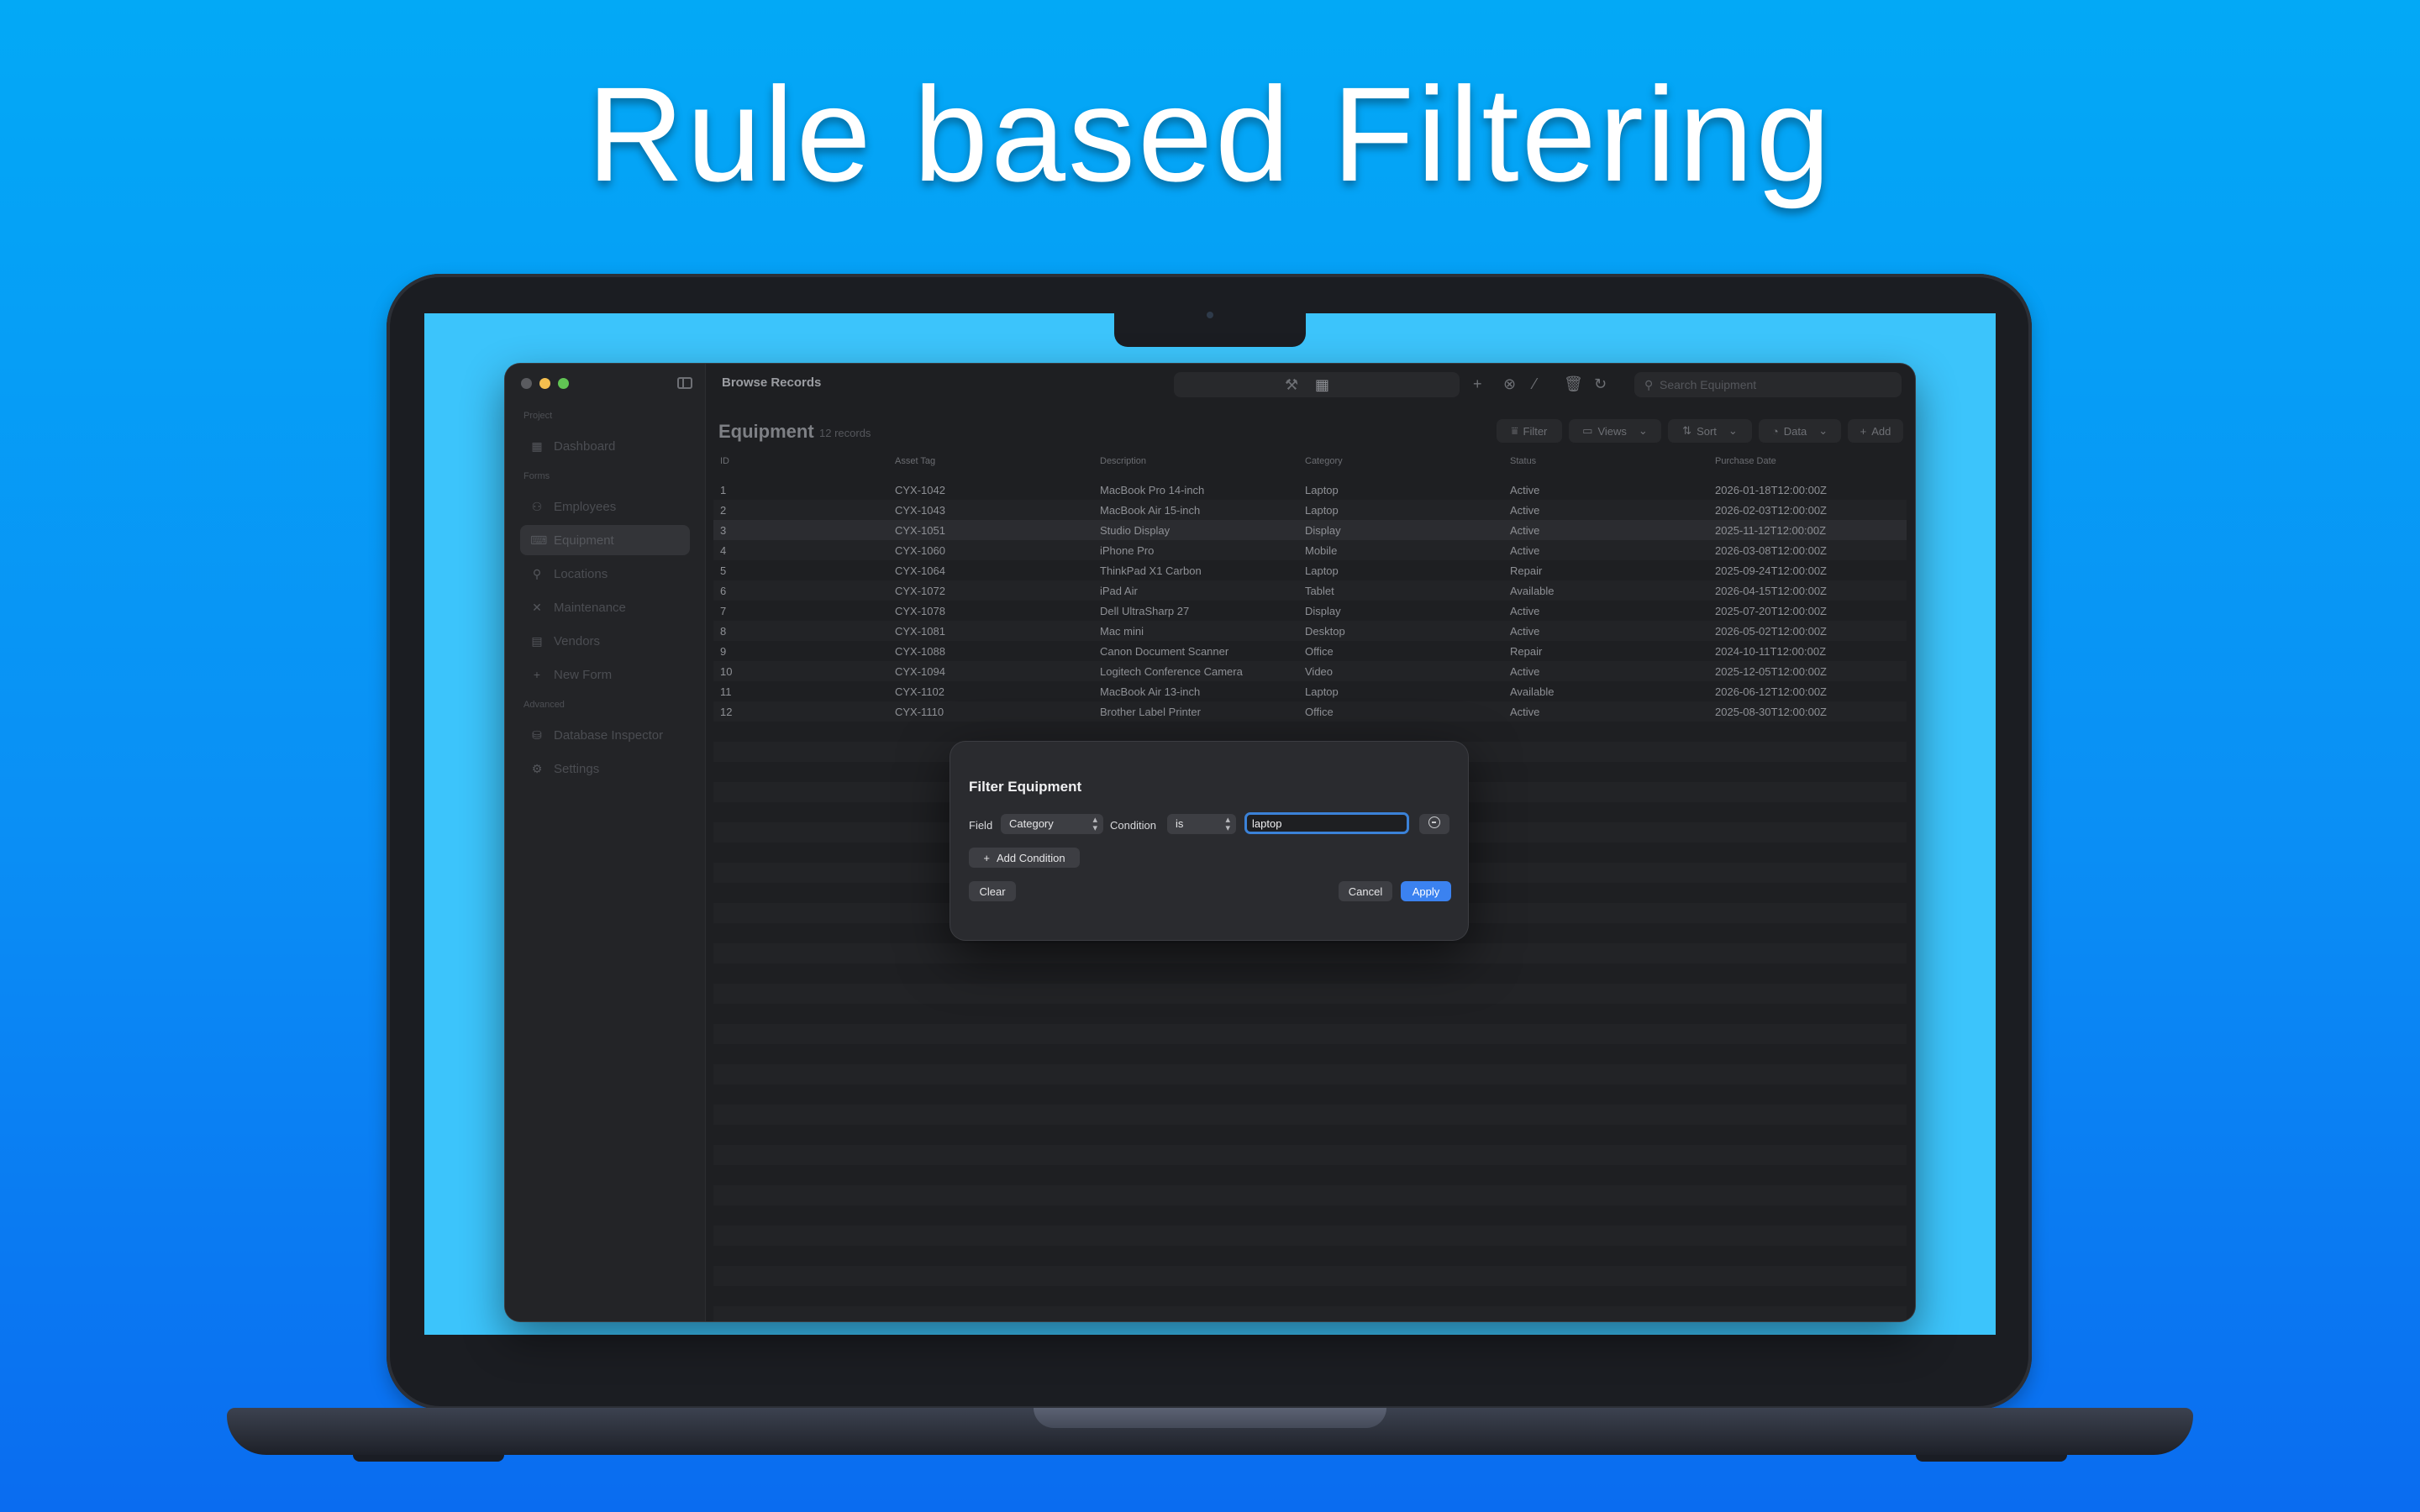 The height and width of the screenshot is (1512, 2420). Describe the element at coordinates (1710, 431) in the screenshot. I see `sort-button: ⇅ Sort ⌄` at that location.